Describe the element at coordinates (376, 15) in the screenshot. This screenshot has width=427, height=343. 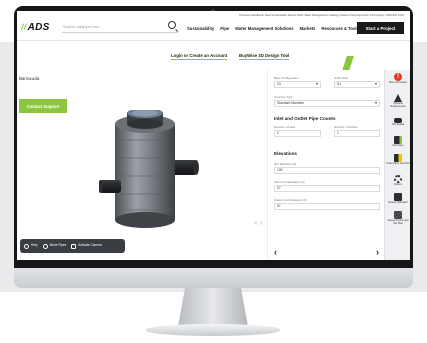
I see `utility-link: Find a Rep` at that location.